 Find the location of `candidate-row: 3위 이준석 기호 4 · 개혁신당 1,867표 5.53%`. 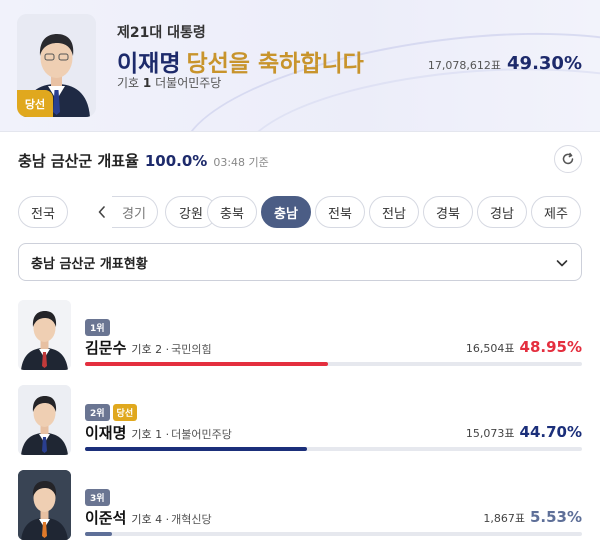

candidate-row: 3위 이준석 기호 4 · 개혁신당 1,867표 5.53% is located at coordinates (300, 510).